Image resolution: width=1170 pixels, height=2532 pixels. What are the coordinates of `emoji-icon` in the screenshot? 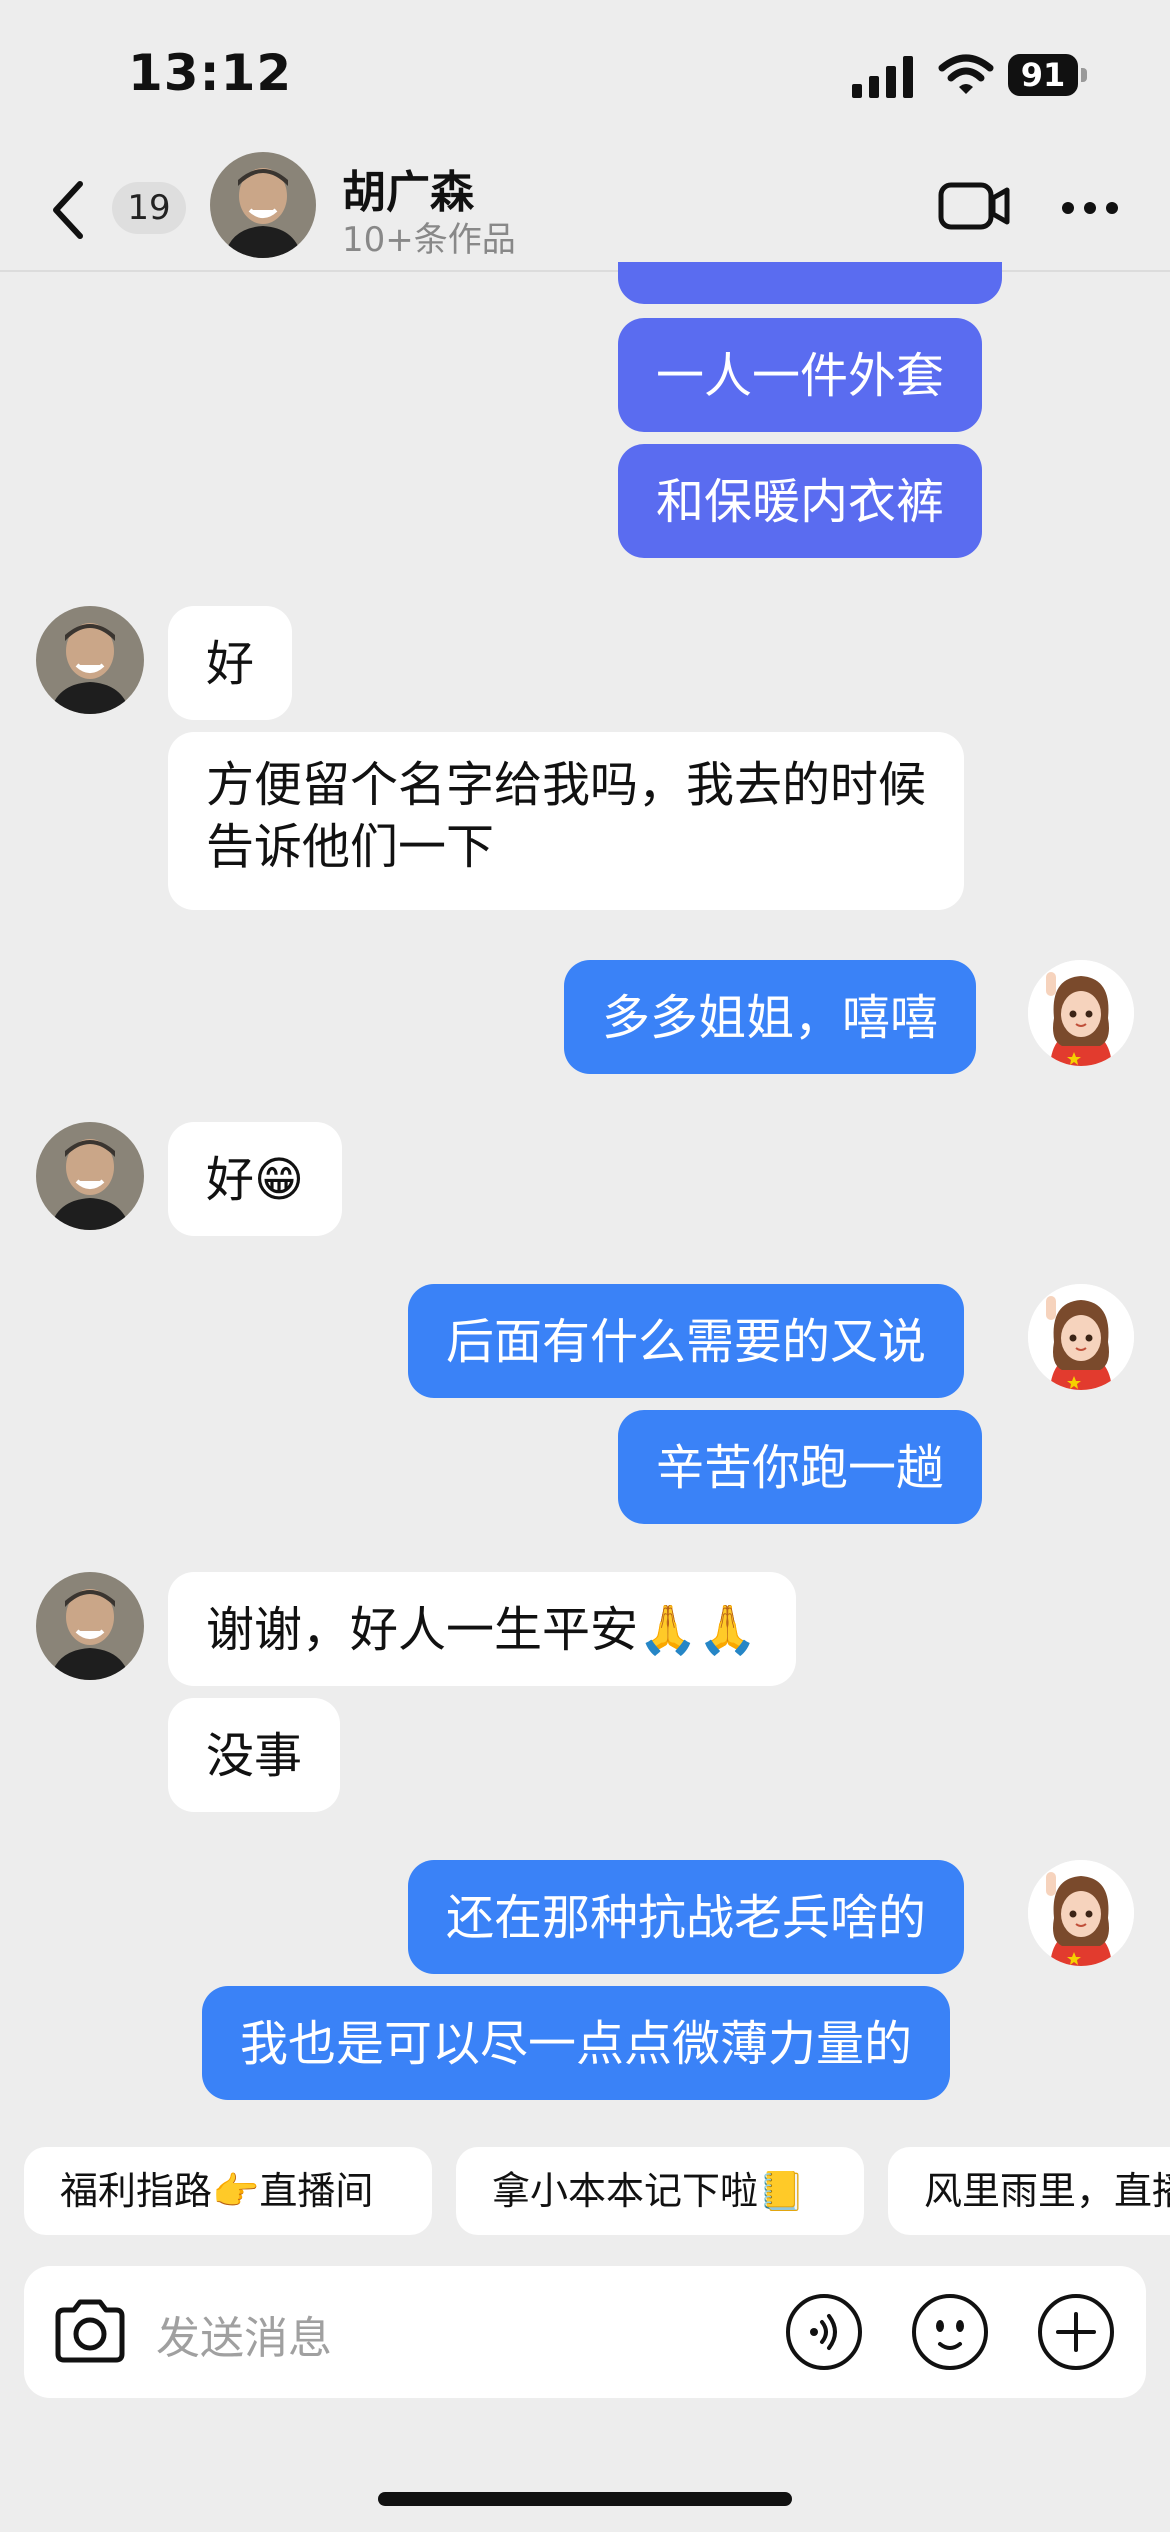 It's located at (950, 2332).